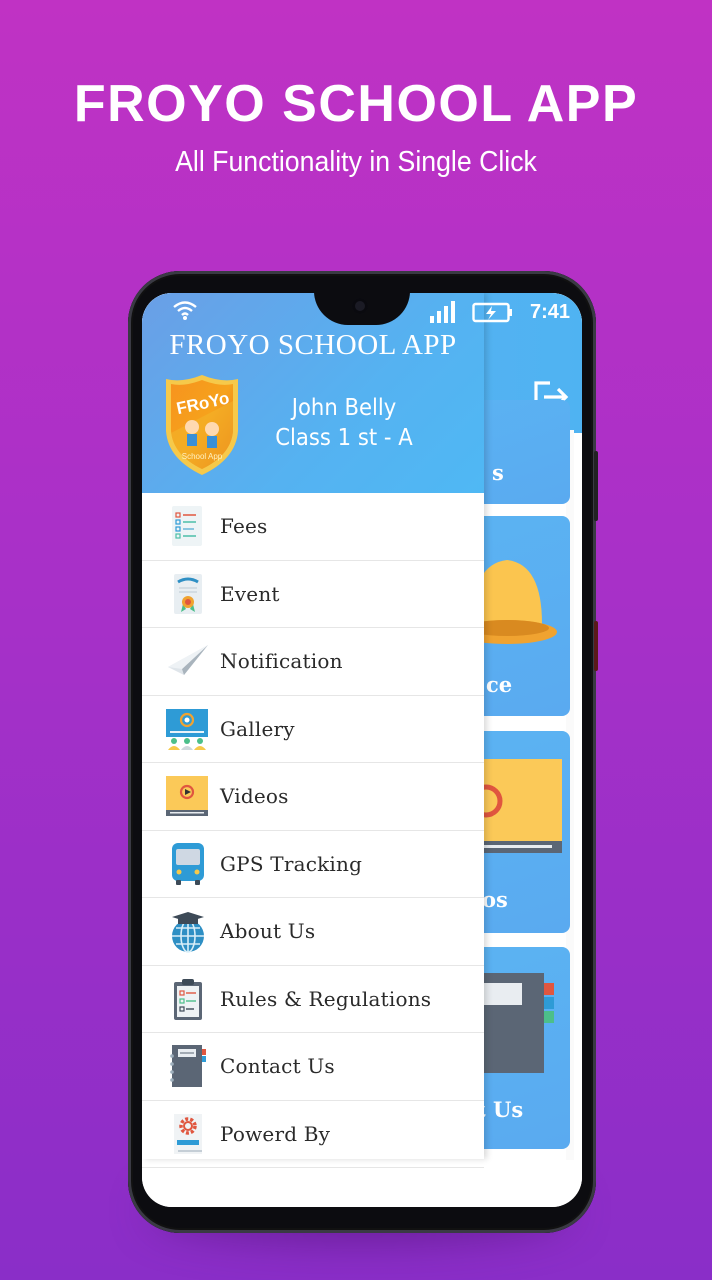  What do you see at coordinates (313, 797) in the screenshot?
I see `menu-item-videos: Videos` at bounding box center [313, 797].